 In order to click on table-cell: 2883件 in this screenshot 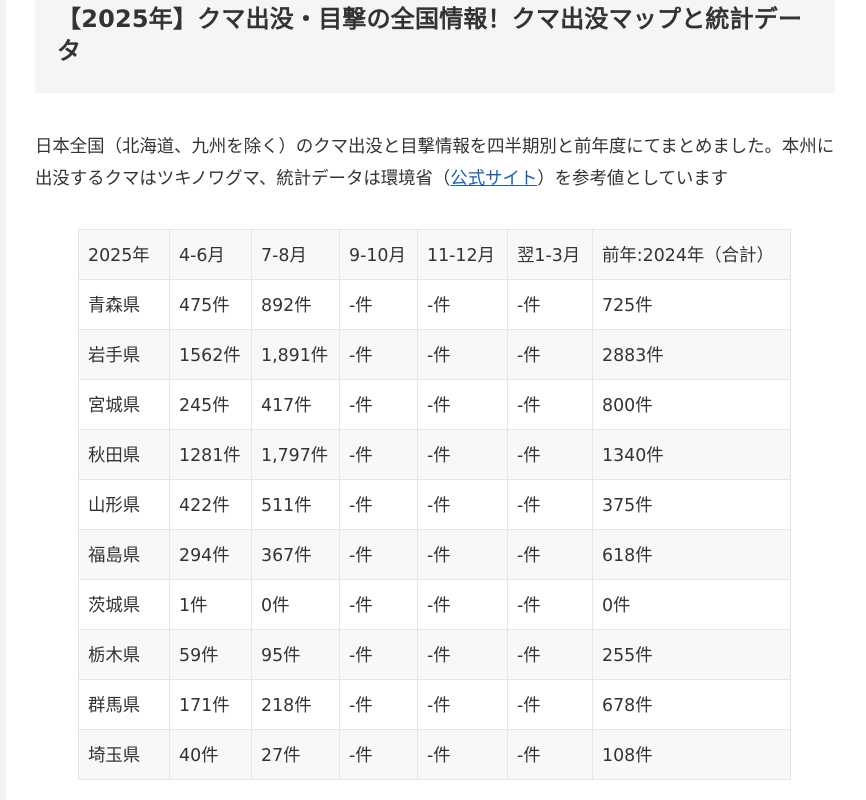, I will do `click(691, 354)`.